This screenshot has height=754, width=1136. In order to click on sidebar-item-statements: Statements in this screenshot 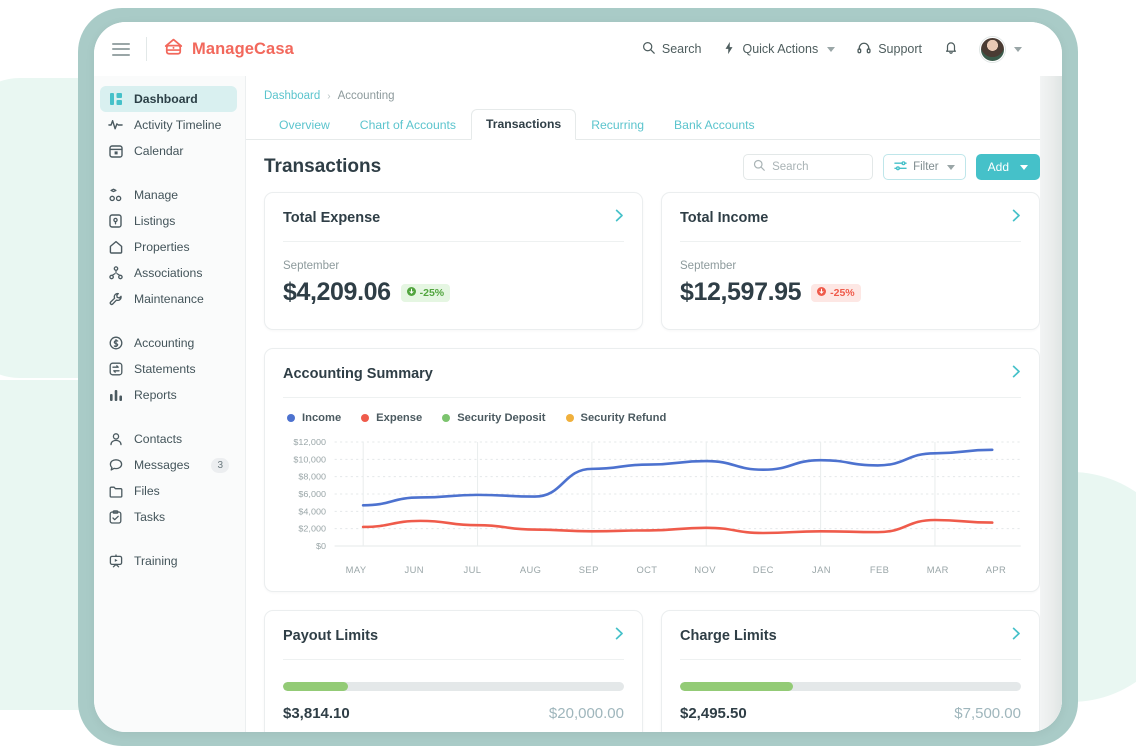, I will do `click(168, 369)`.